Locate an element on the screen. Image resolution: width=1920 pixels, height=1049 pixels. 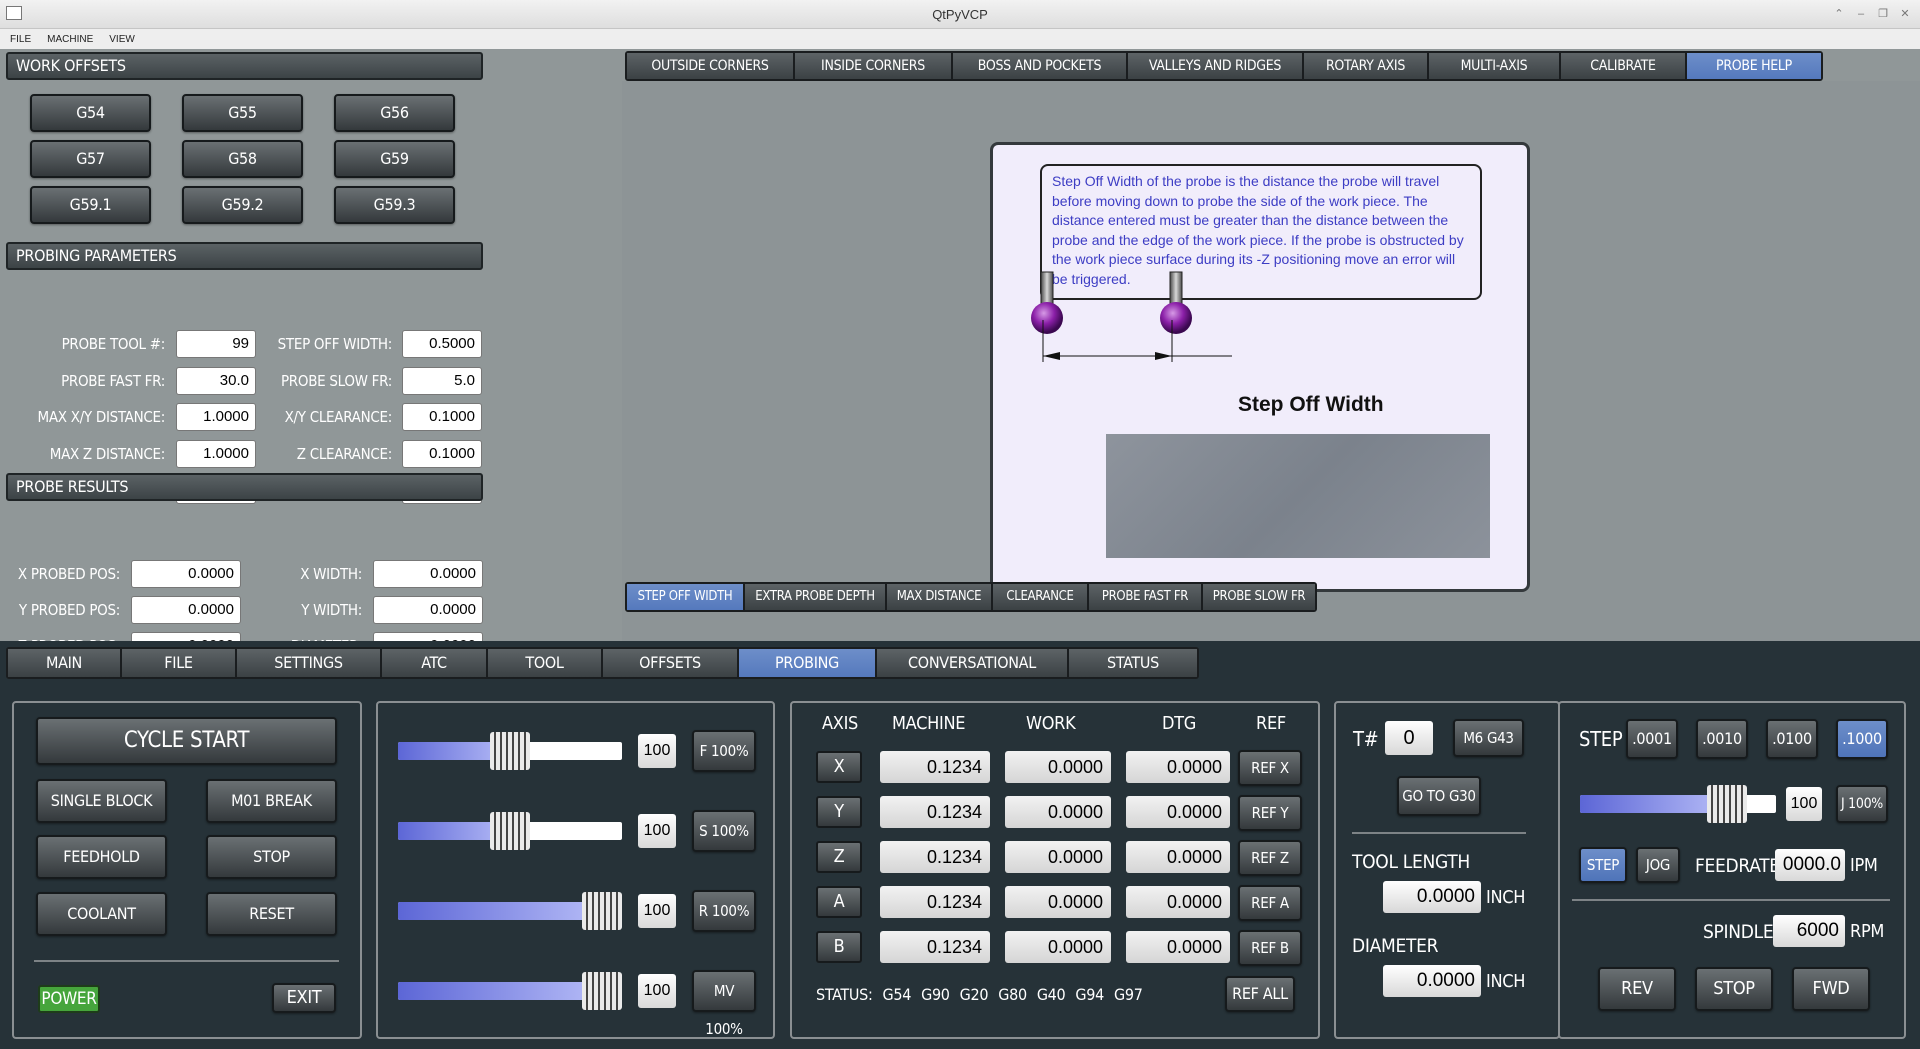
tab-probe-help: PROBE HELP is located at coordinates (1754, 66).